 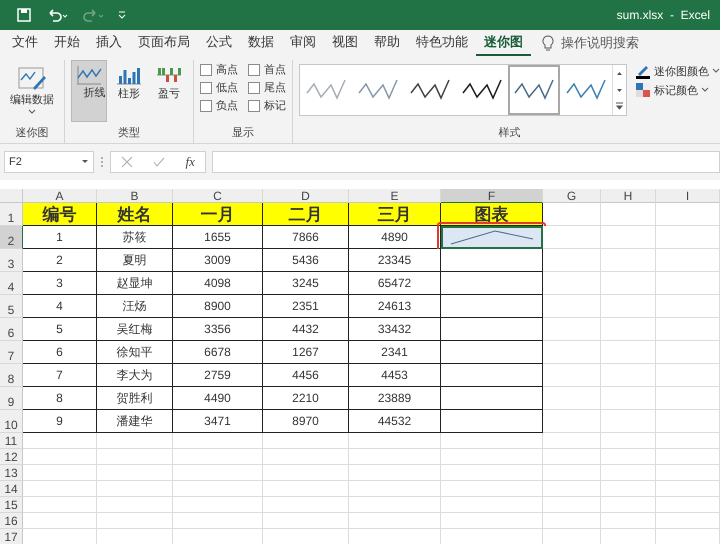 I want to click on row-header: 11, so click(x=11, y=441).